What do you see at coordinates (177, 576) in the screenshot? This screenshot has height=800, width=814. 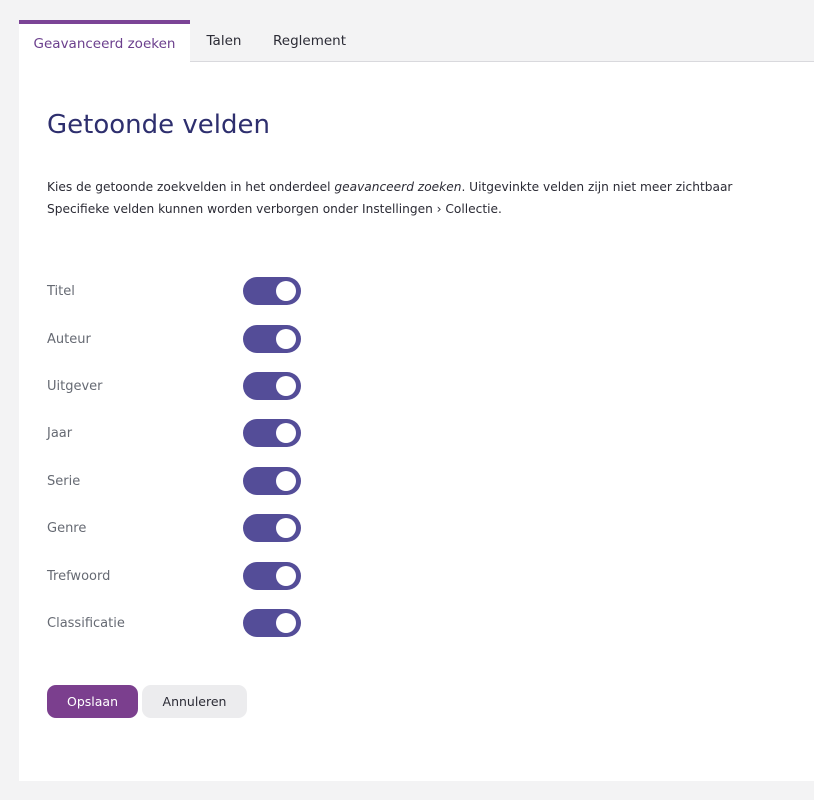 I see `field-row-trefwoord: Trefwoord` at bounding box center [177, 576].